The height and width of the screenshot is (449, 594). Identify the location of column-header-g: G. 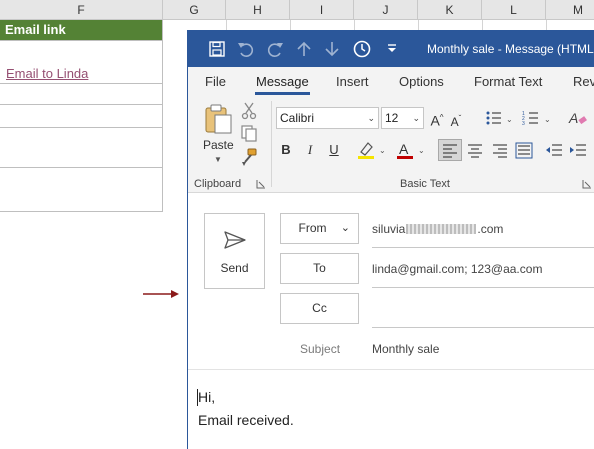
(194, 10).